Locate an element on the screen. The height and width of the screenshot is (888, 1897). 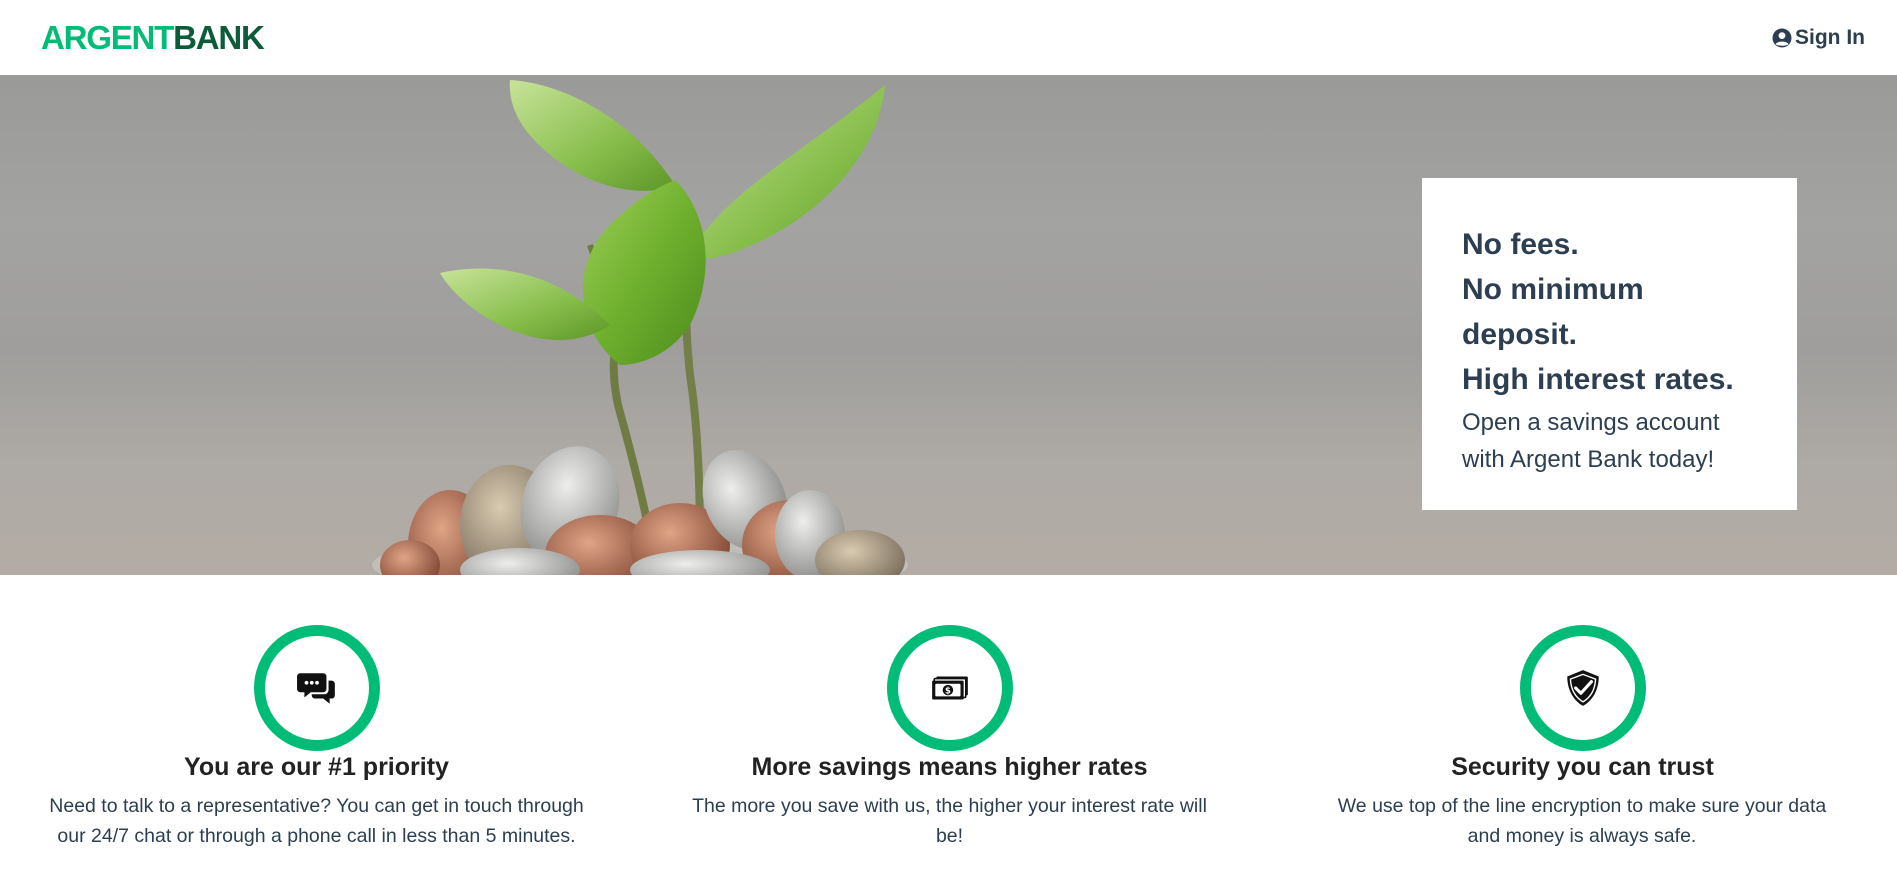
logo-text-argent: ARGENT is located at coordinates (107, 37).